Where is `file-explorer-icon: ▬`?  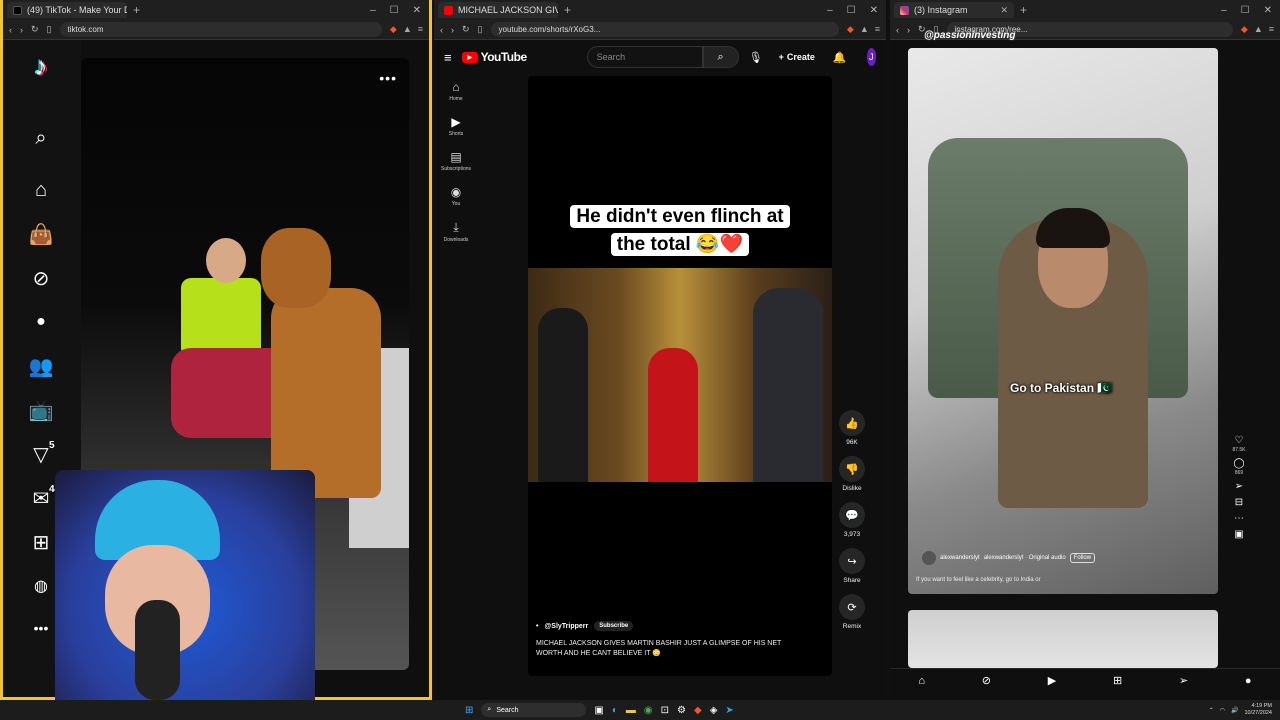
file-explorer-icon: ▬ is located at coordinates (631, 710).